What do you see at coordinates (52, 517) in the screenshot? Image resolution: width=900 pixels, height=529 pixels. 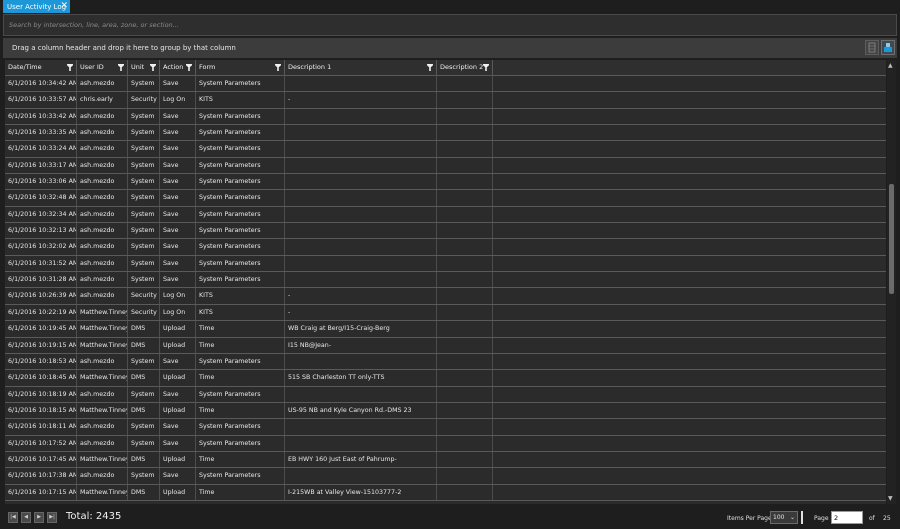 I see `last-page-icon: ▶|` at bounding box center [52, 517].